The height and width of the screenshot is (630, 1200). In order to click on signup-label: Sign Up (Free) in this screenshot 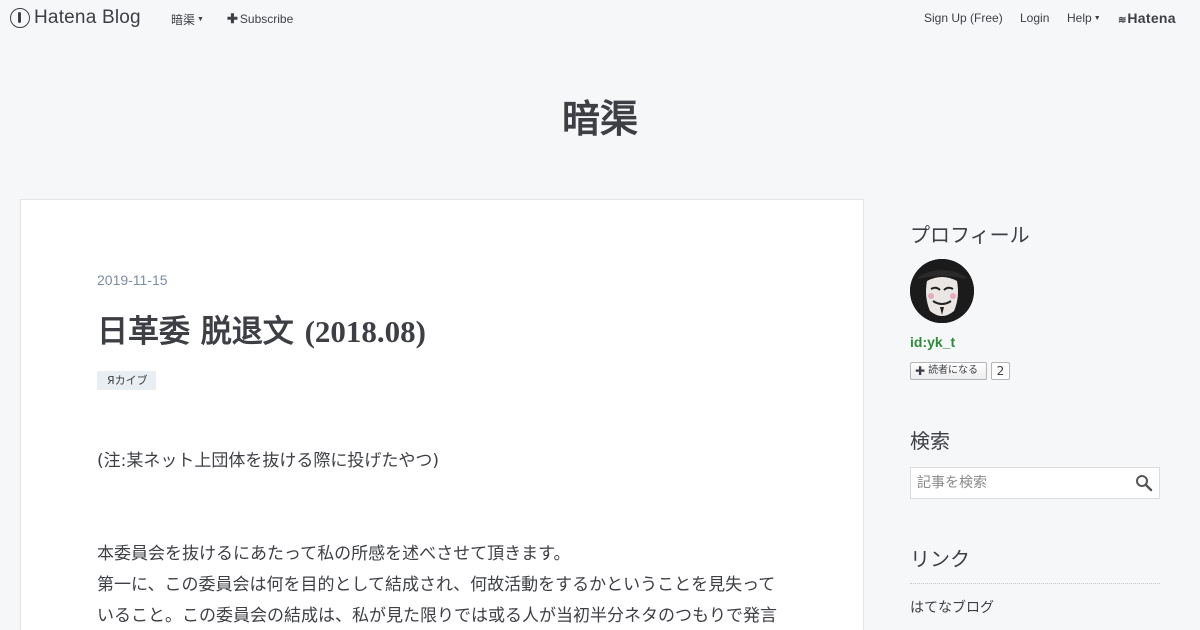, I will do `click(963, 18)`.